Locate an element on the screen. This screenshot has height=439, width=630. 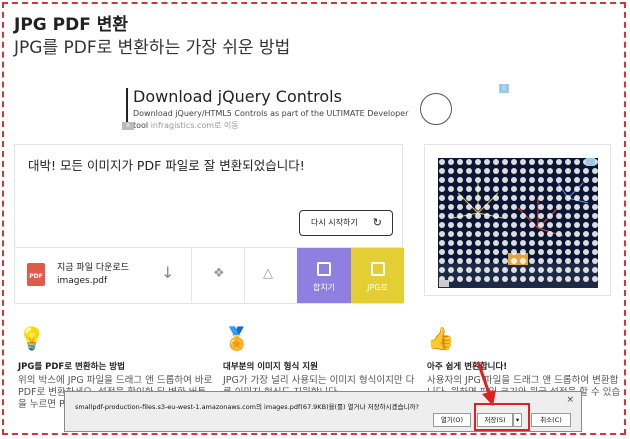
ad-image is located at coordinates (518, 223).